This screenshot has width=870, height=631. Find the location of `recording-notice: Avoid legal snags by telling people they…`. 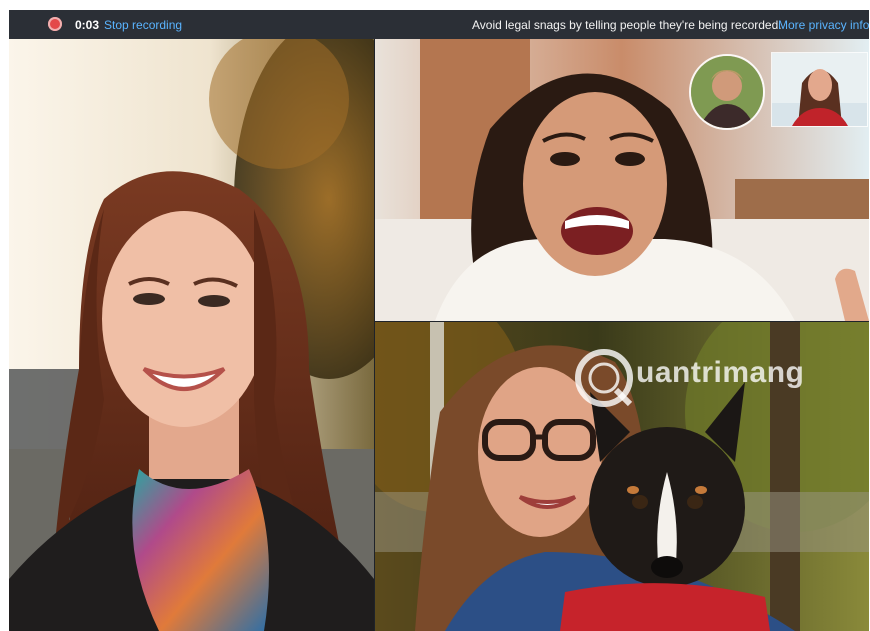

recording-notice: Avoid legal snags by telling people they… is located at coordinates (627, 25).